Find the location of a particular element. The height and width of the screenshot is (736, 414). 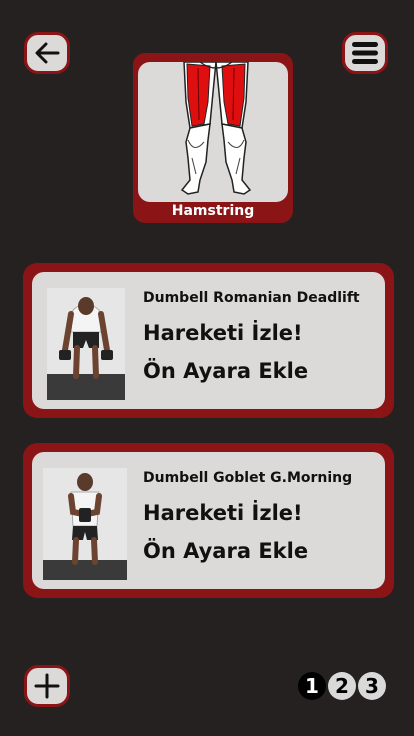

add-button is located at coordinates (47, 686).